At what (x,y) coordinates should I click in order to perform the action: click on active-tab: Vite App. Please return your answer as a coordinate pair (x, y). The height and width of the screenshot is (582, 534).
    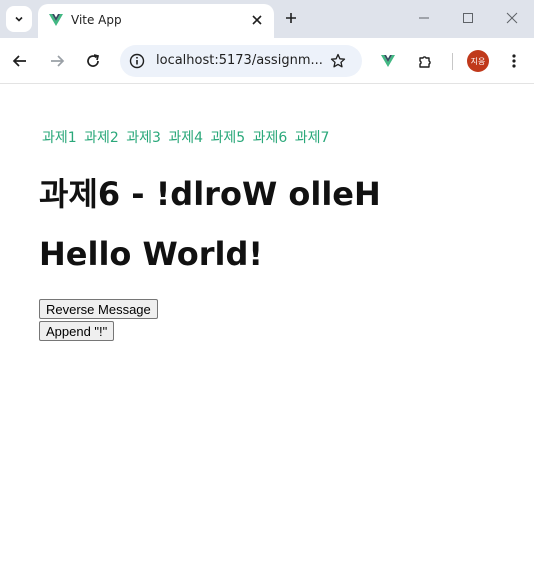
    Looking at the image, I should click on (156, 21).